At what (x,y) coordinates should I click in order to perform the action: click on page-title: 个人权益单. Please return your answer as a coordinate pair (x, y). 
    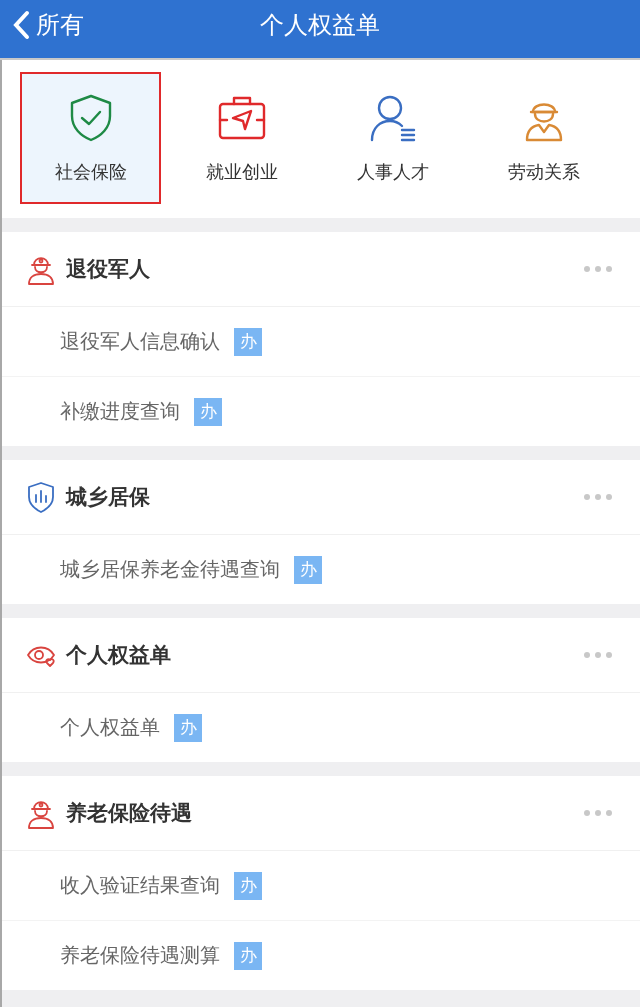
    Looking at the image, I should click on (320, 25).